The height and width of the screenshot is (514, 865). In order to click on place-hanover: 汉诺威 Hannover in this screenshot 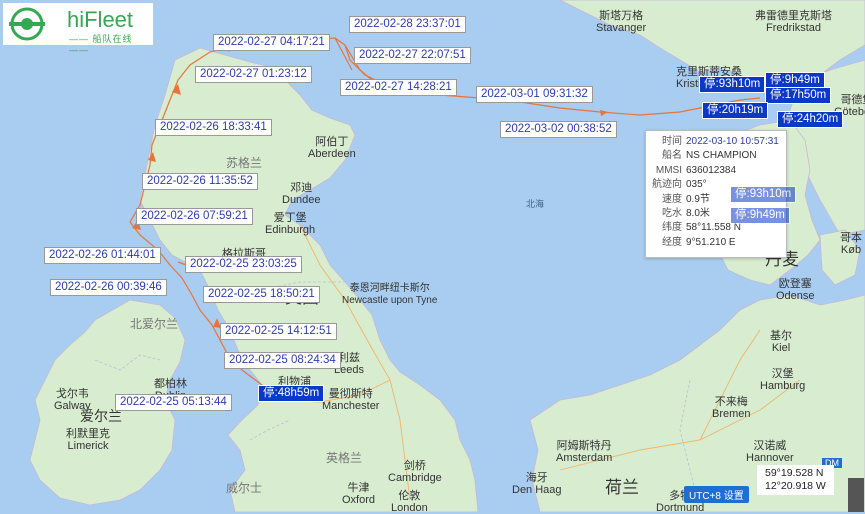, I will do `click(770, 452)`.